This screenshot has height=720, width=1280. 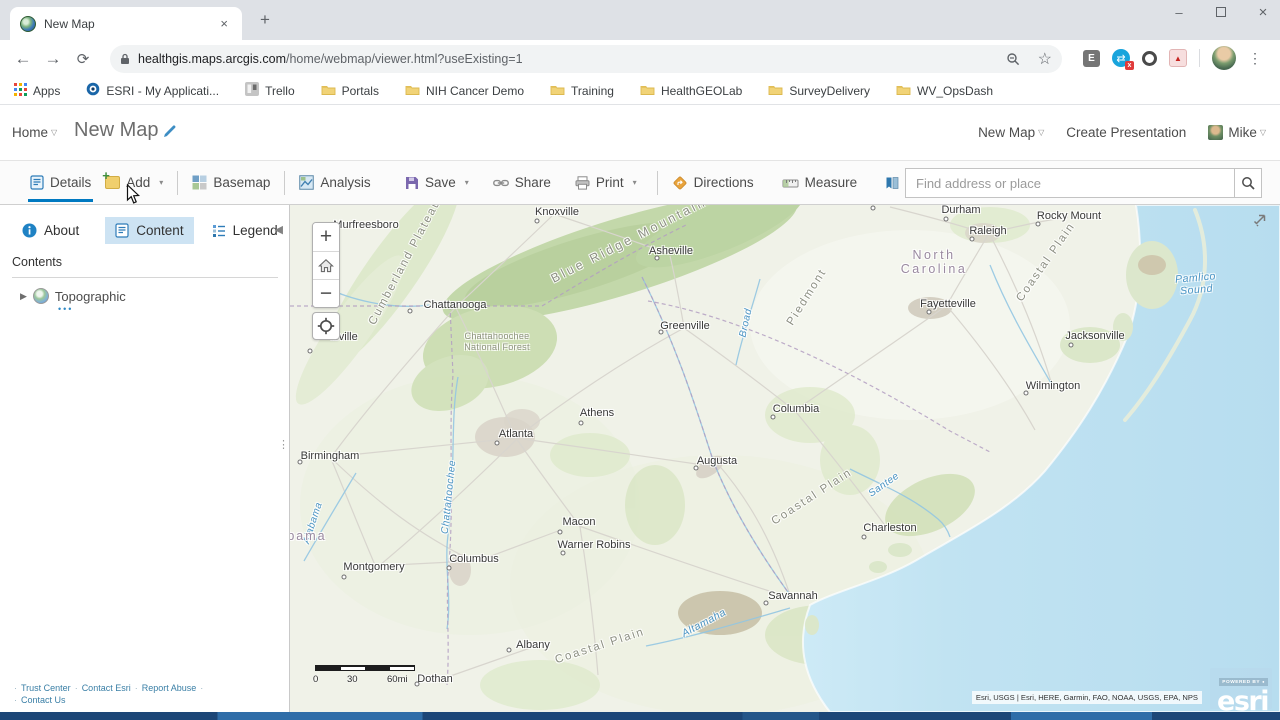 What do you see at coordinates (1248, 183) in the screenshot?
I see `search-button` at bounding box center [1248, 183].